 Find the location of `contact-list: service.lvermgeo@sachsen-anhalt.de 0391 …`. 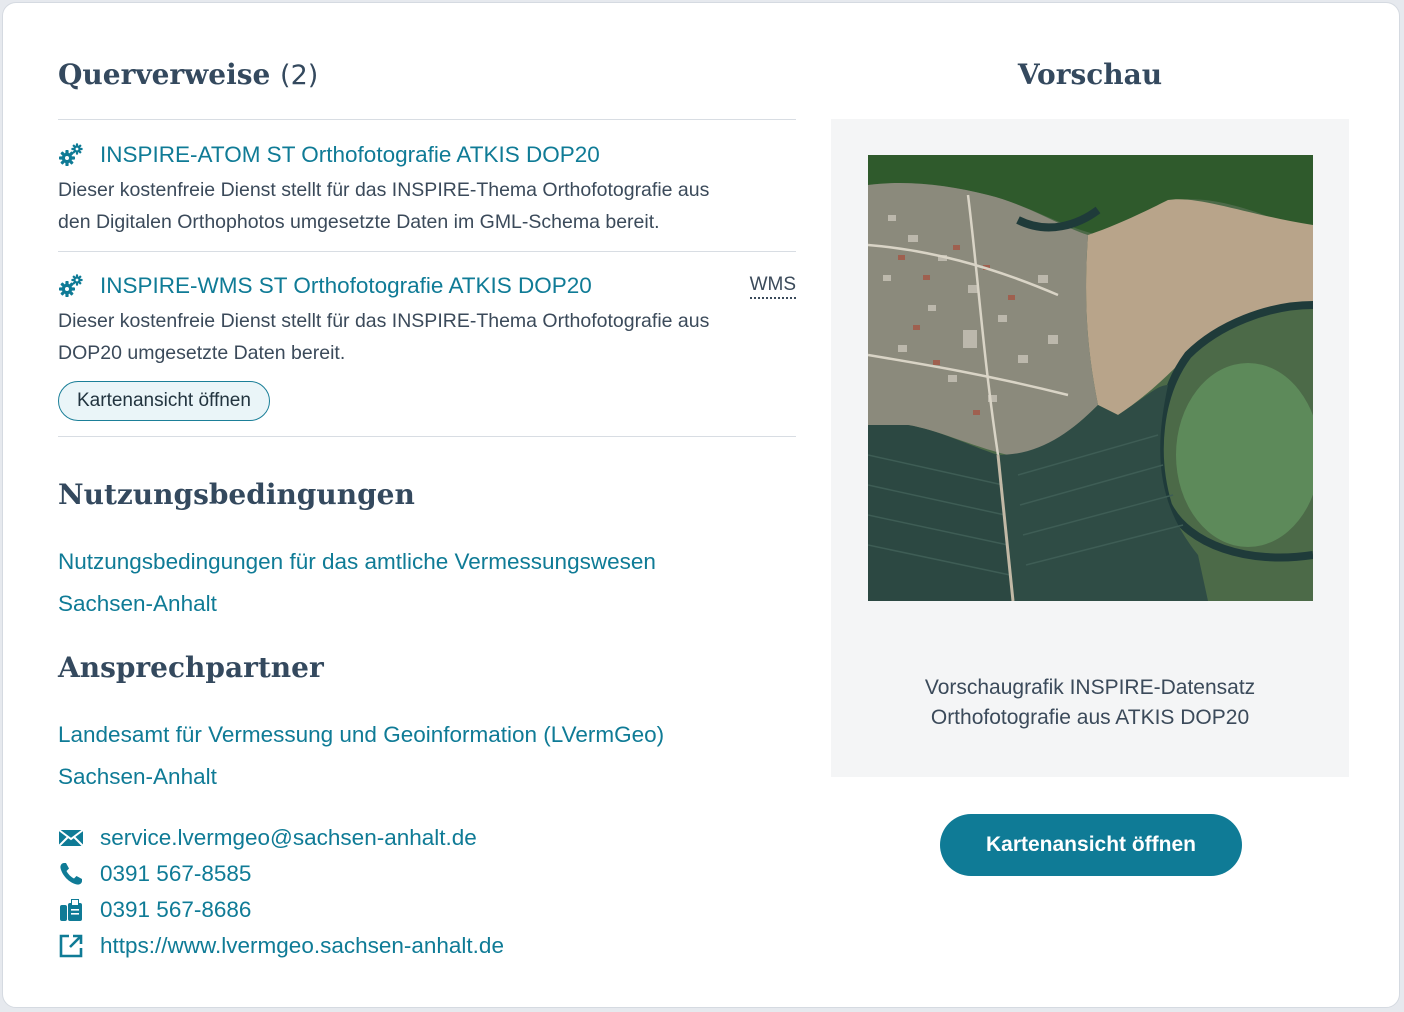

contact-list: service.lvermgeo@sachsen-anhalt.de 0391 … is located at coordinates (281, 892).